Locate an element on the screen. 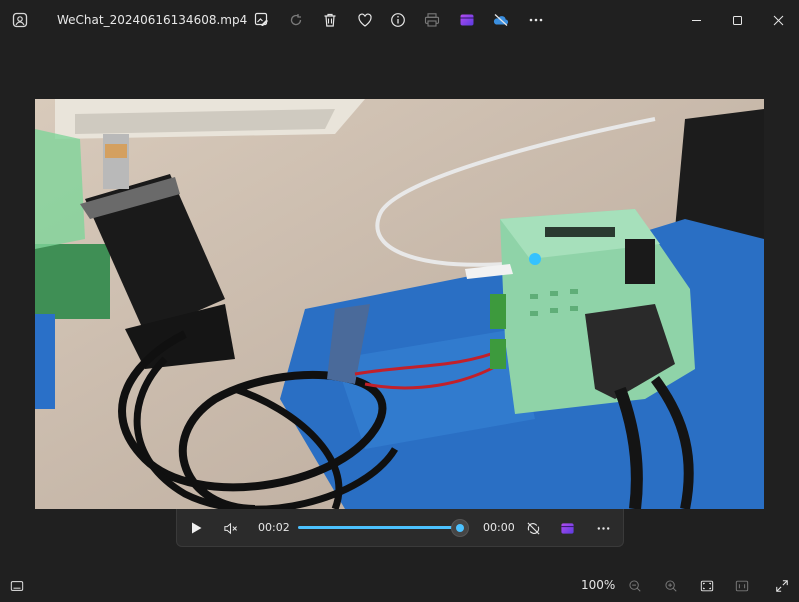  favorite-button is located at coordinates (365, 20).